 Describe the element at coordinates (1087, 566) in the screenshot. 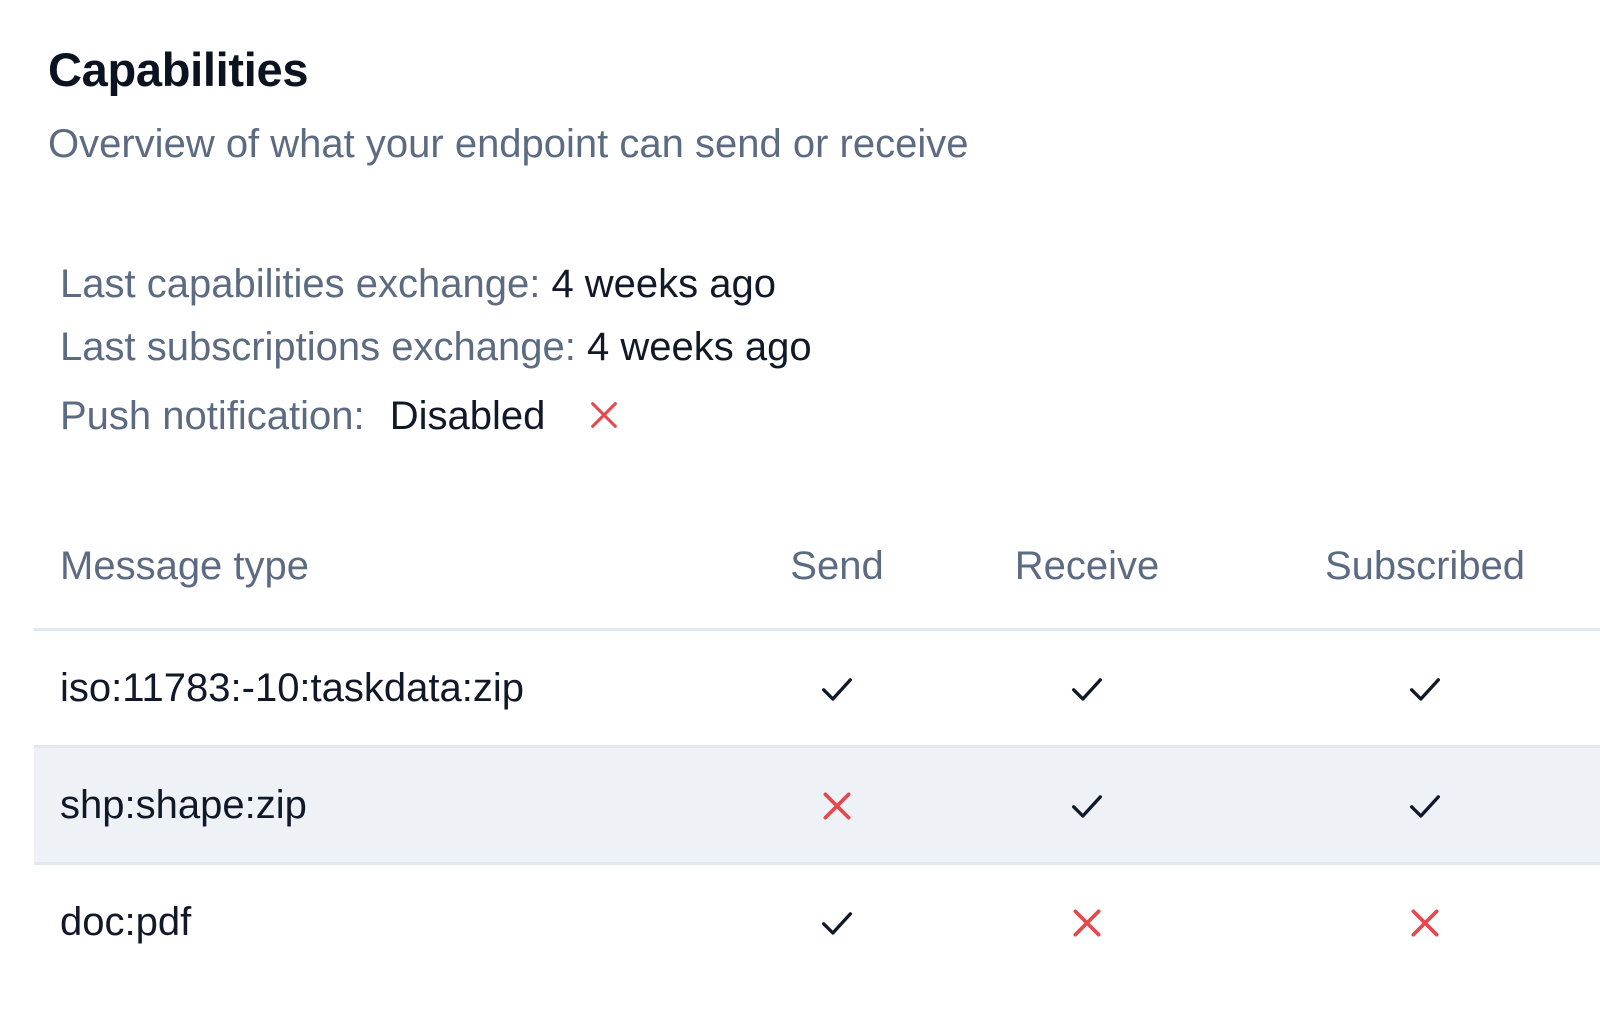

I see `column-header-receive: Receive` at that location.